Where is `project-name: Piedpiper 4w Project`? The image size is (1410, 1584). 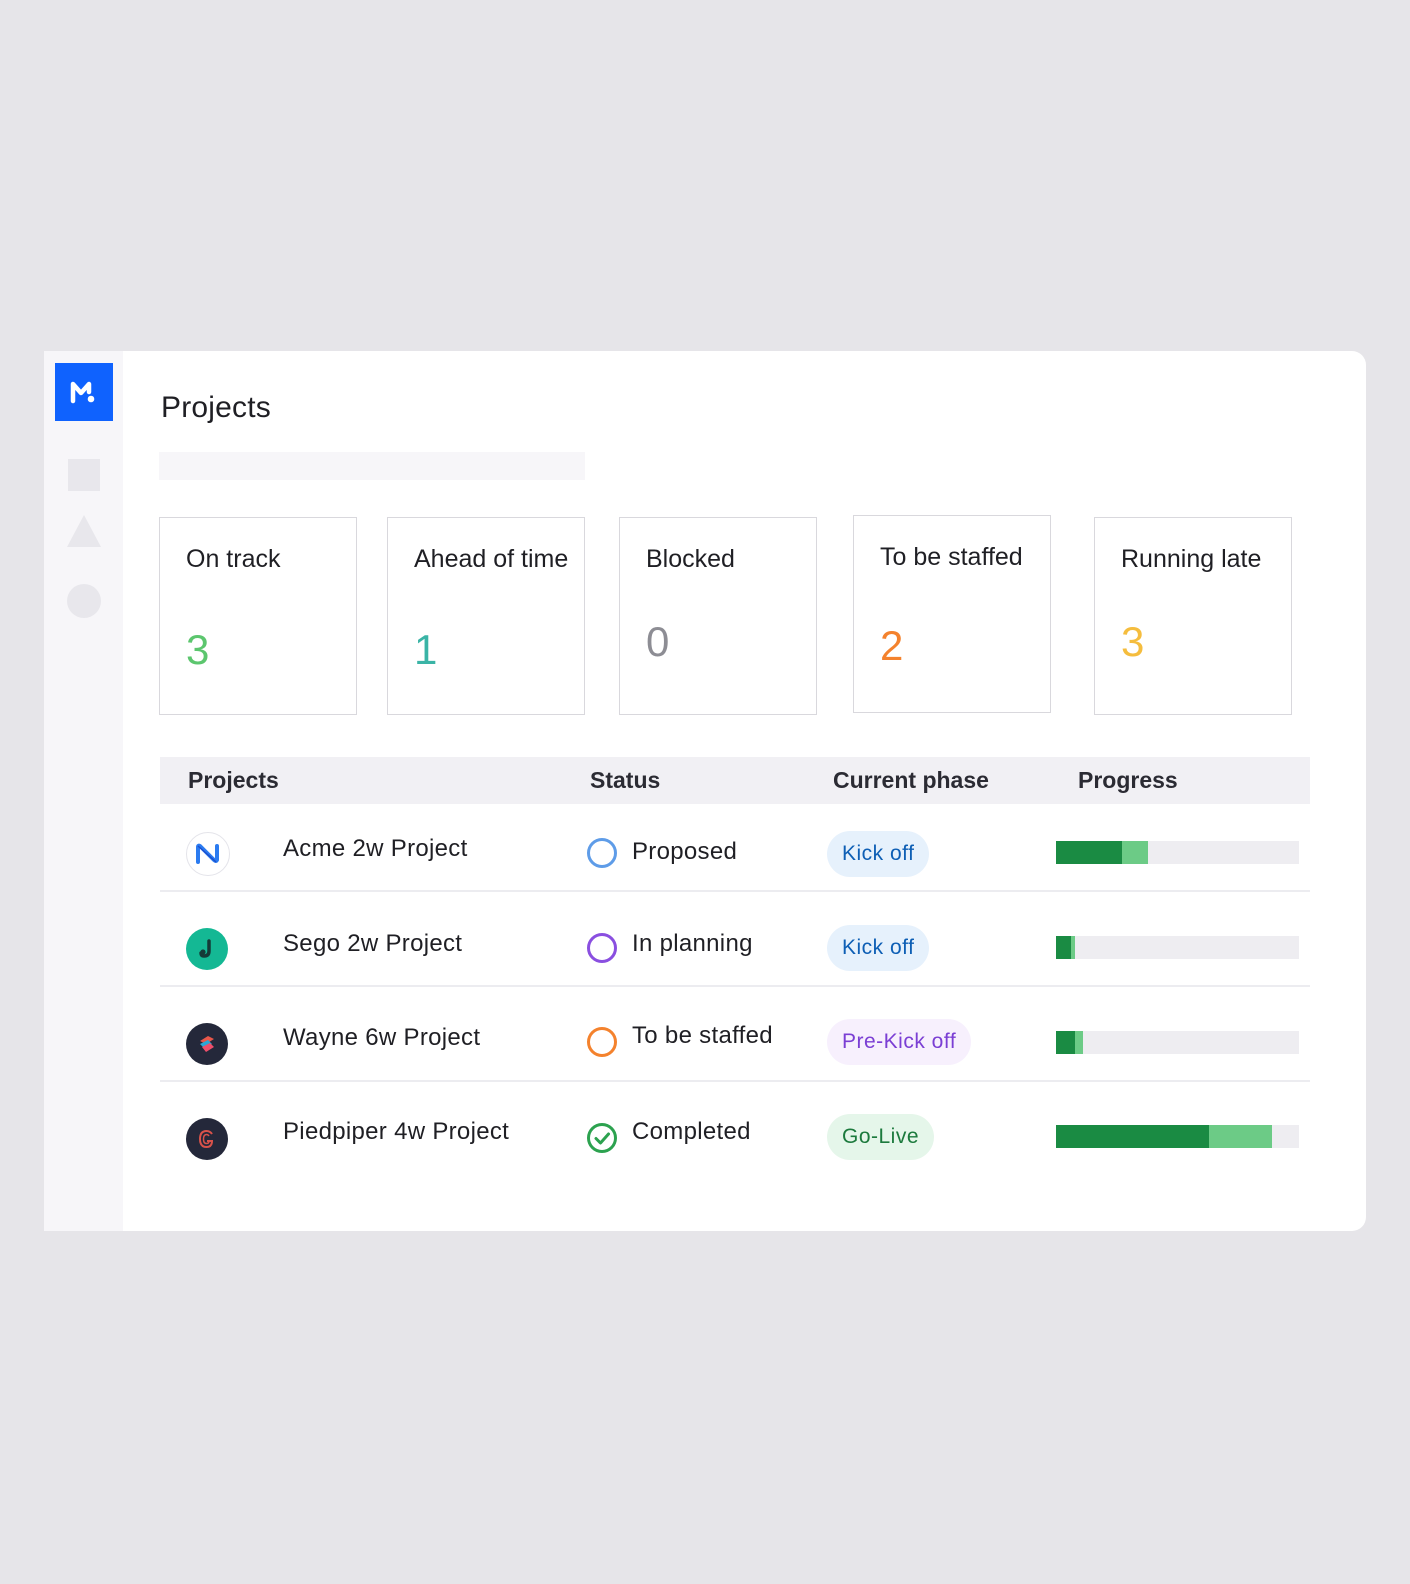 project-name: Piedpiper 4w Project is located at coordinates (396, 1132).